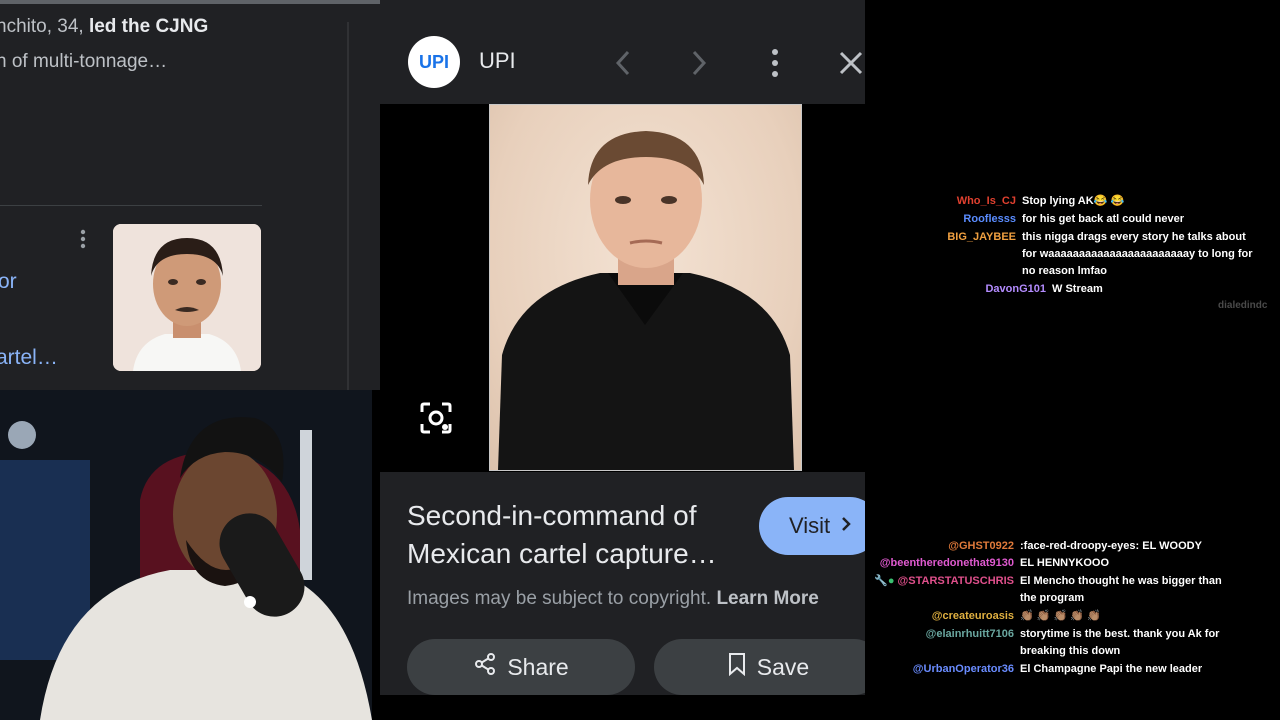 Image resolution: width=1280 pixels, height=720 pixels. What do you see at coordinates (8, 282) in the screenshot?
I see `result-link-line1: or` at bounding box center [8, 282].